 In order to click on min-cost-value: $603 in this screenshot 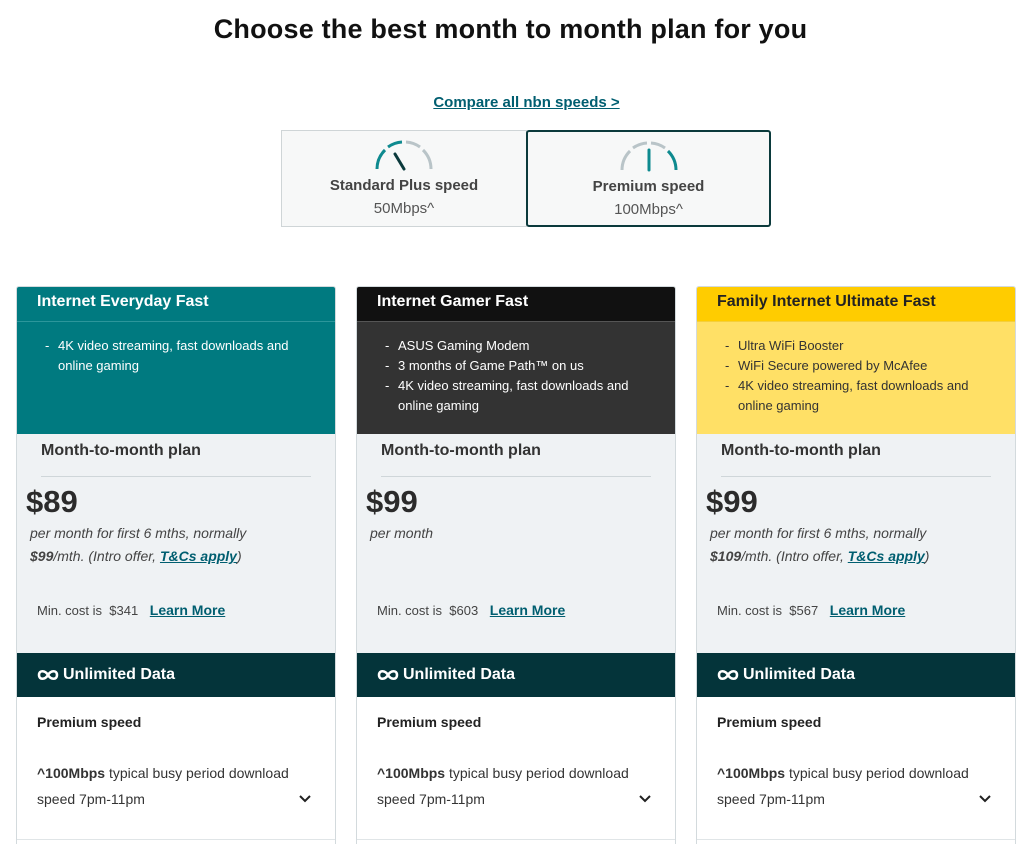, I will do `click(464, 610)`.